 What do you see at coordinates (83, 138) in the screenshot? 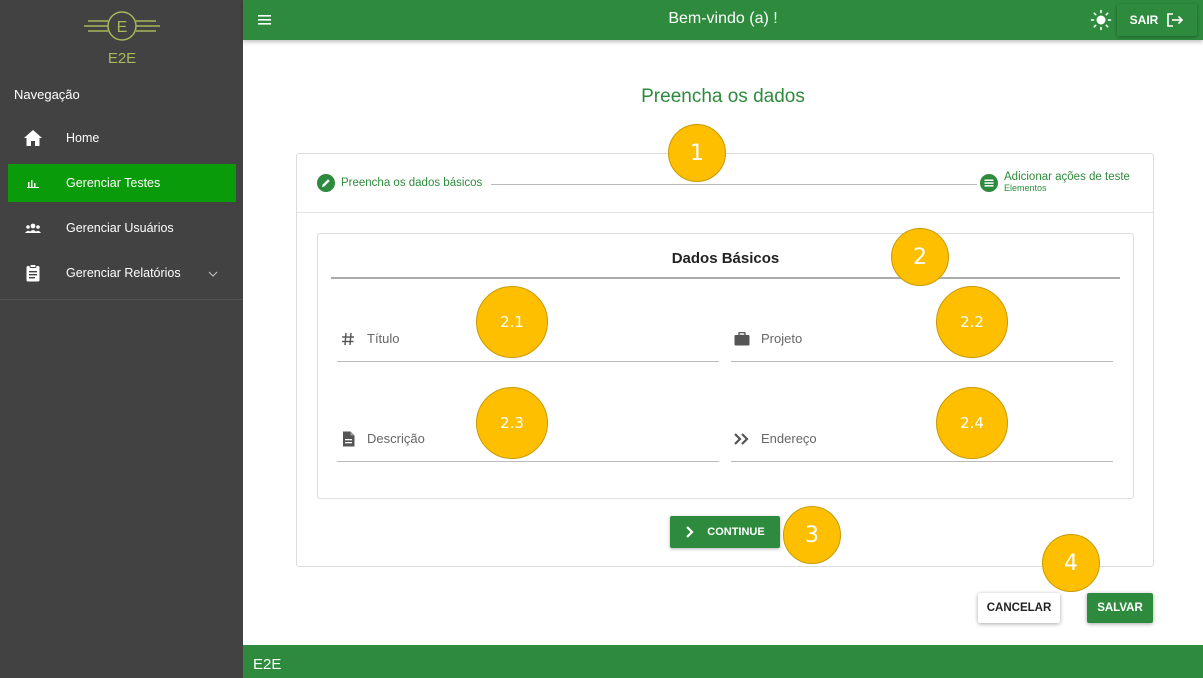
I see `sidebar-item-label: Home` at bounding box center [83, 138].